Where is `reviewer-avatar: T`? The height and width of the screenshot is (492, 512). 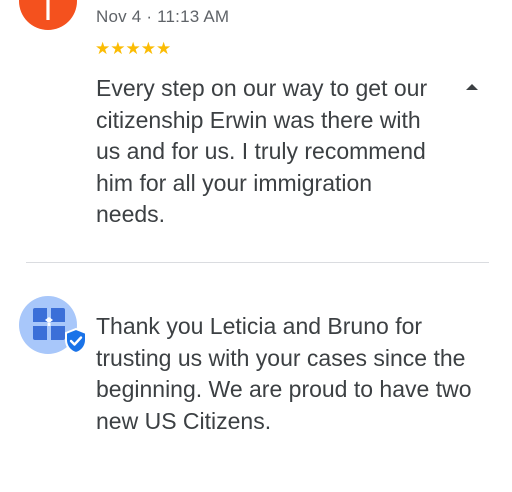 reviewer-avatar: T is located at coordinates (48, 15).